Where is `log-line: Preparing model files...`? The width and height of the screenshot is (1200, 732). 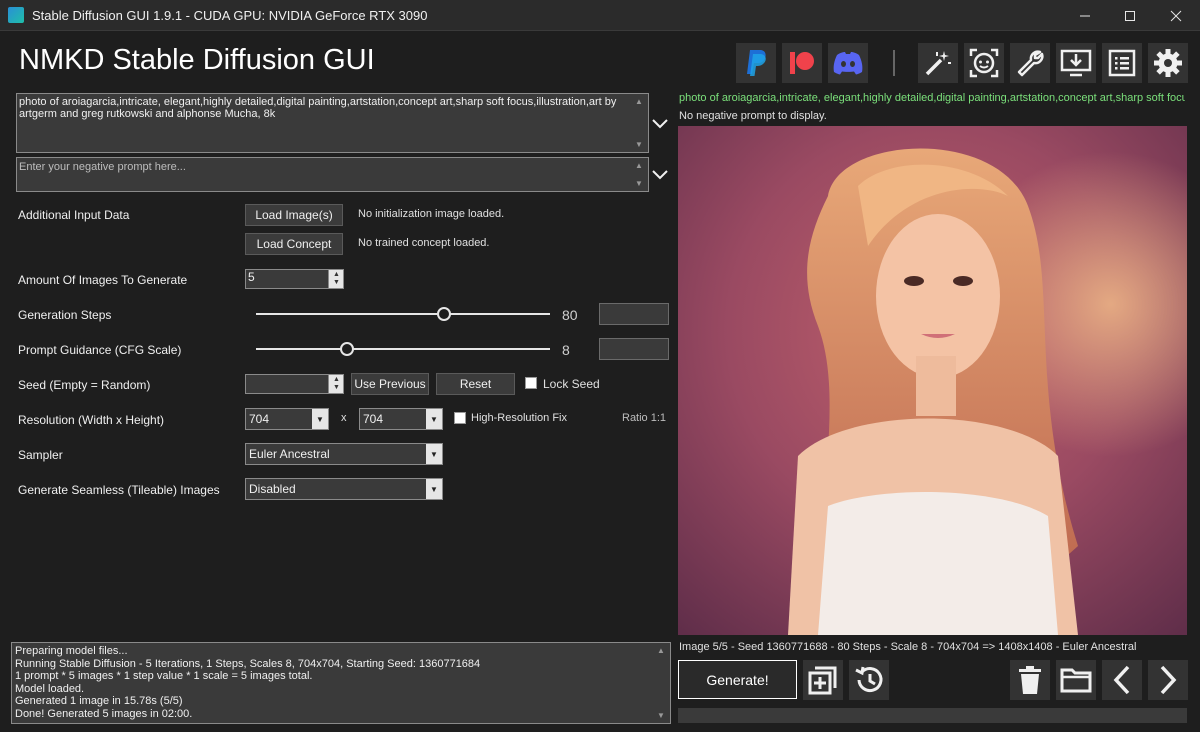 log-line: Preparing model files... is located at coordinates (71, 651).